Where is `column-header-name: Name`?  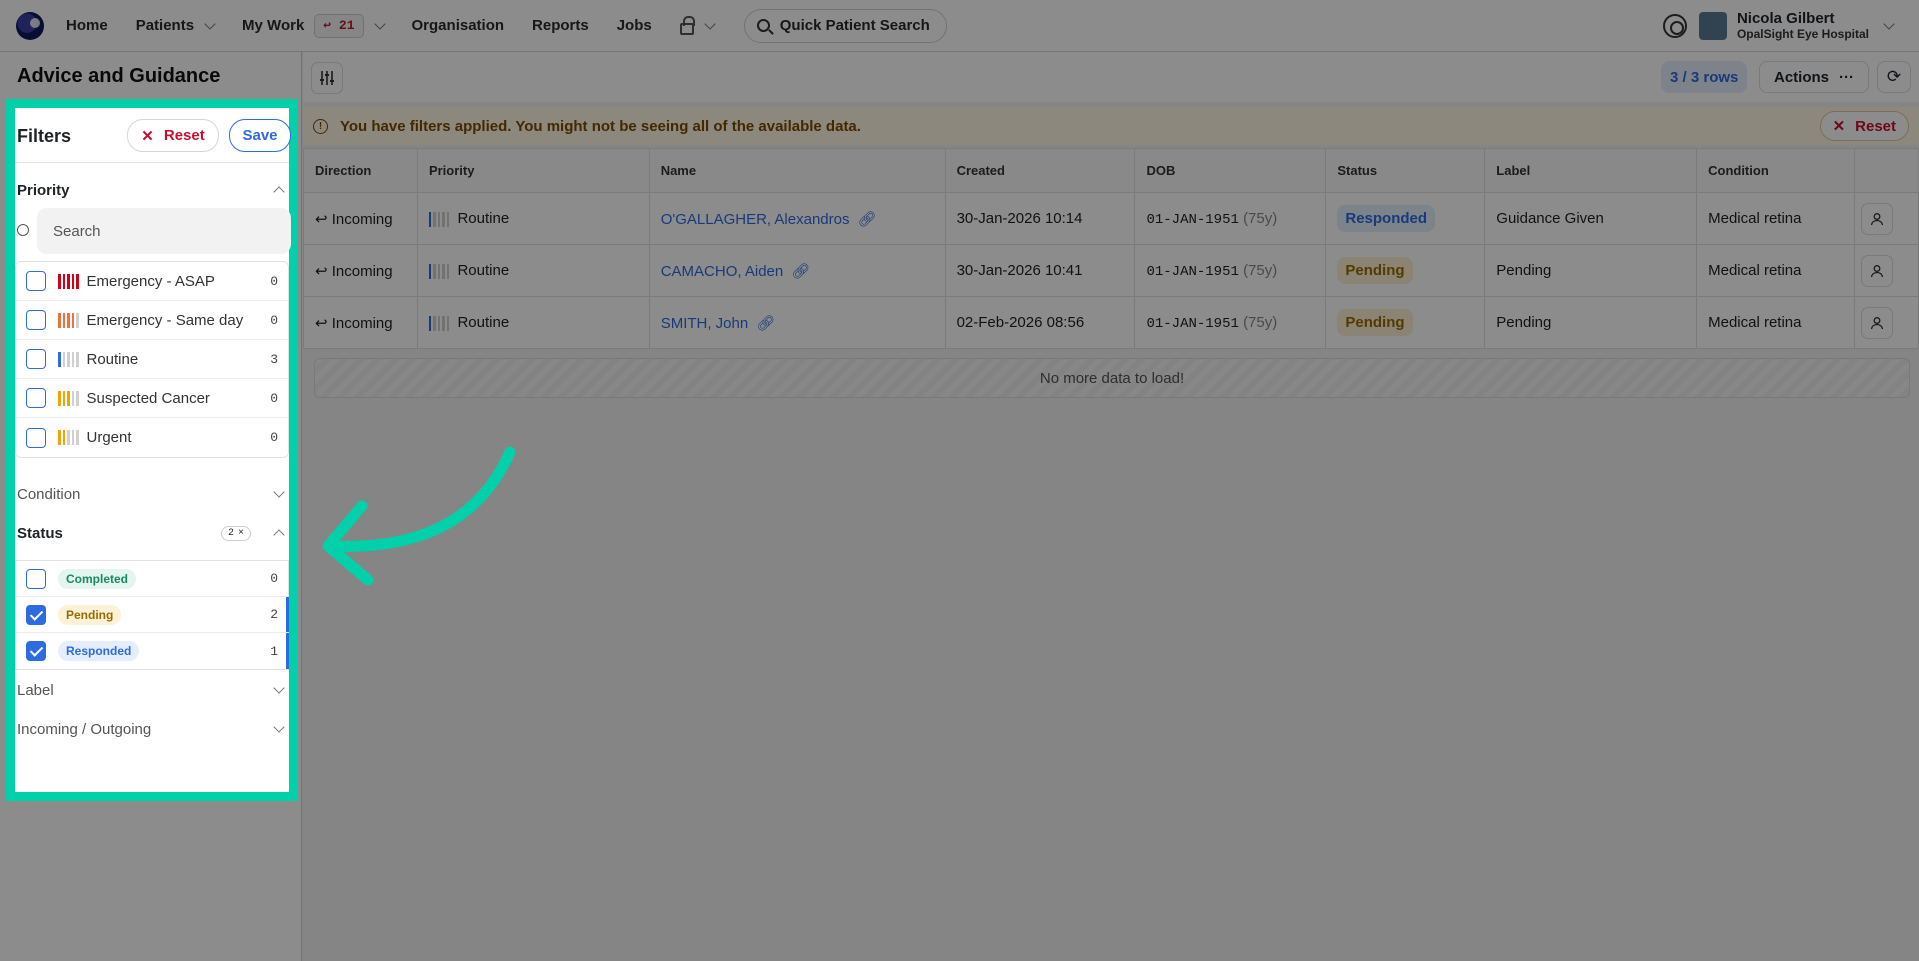
column-header-name: Name is located at coordinates (797, 170).